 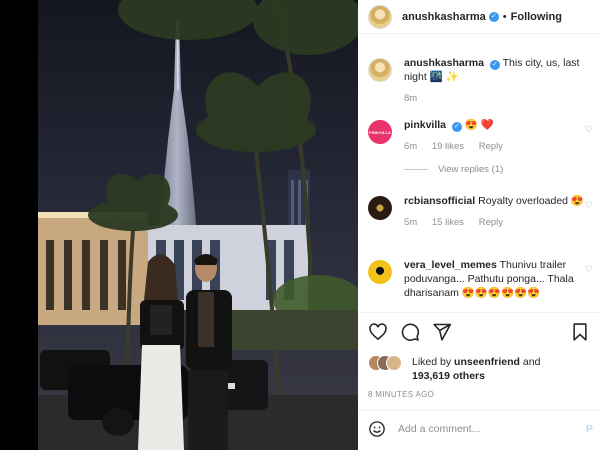 I want to click on comment-text: Royalty overloaded 😍, so click(x=531, y=201).